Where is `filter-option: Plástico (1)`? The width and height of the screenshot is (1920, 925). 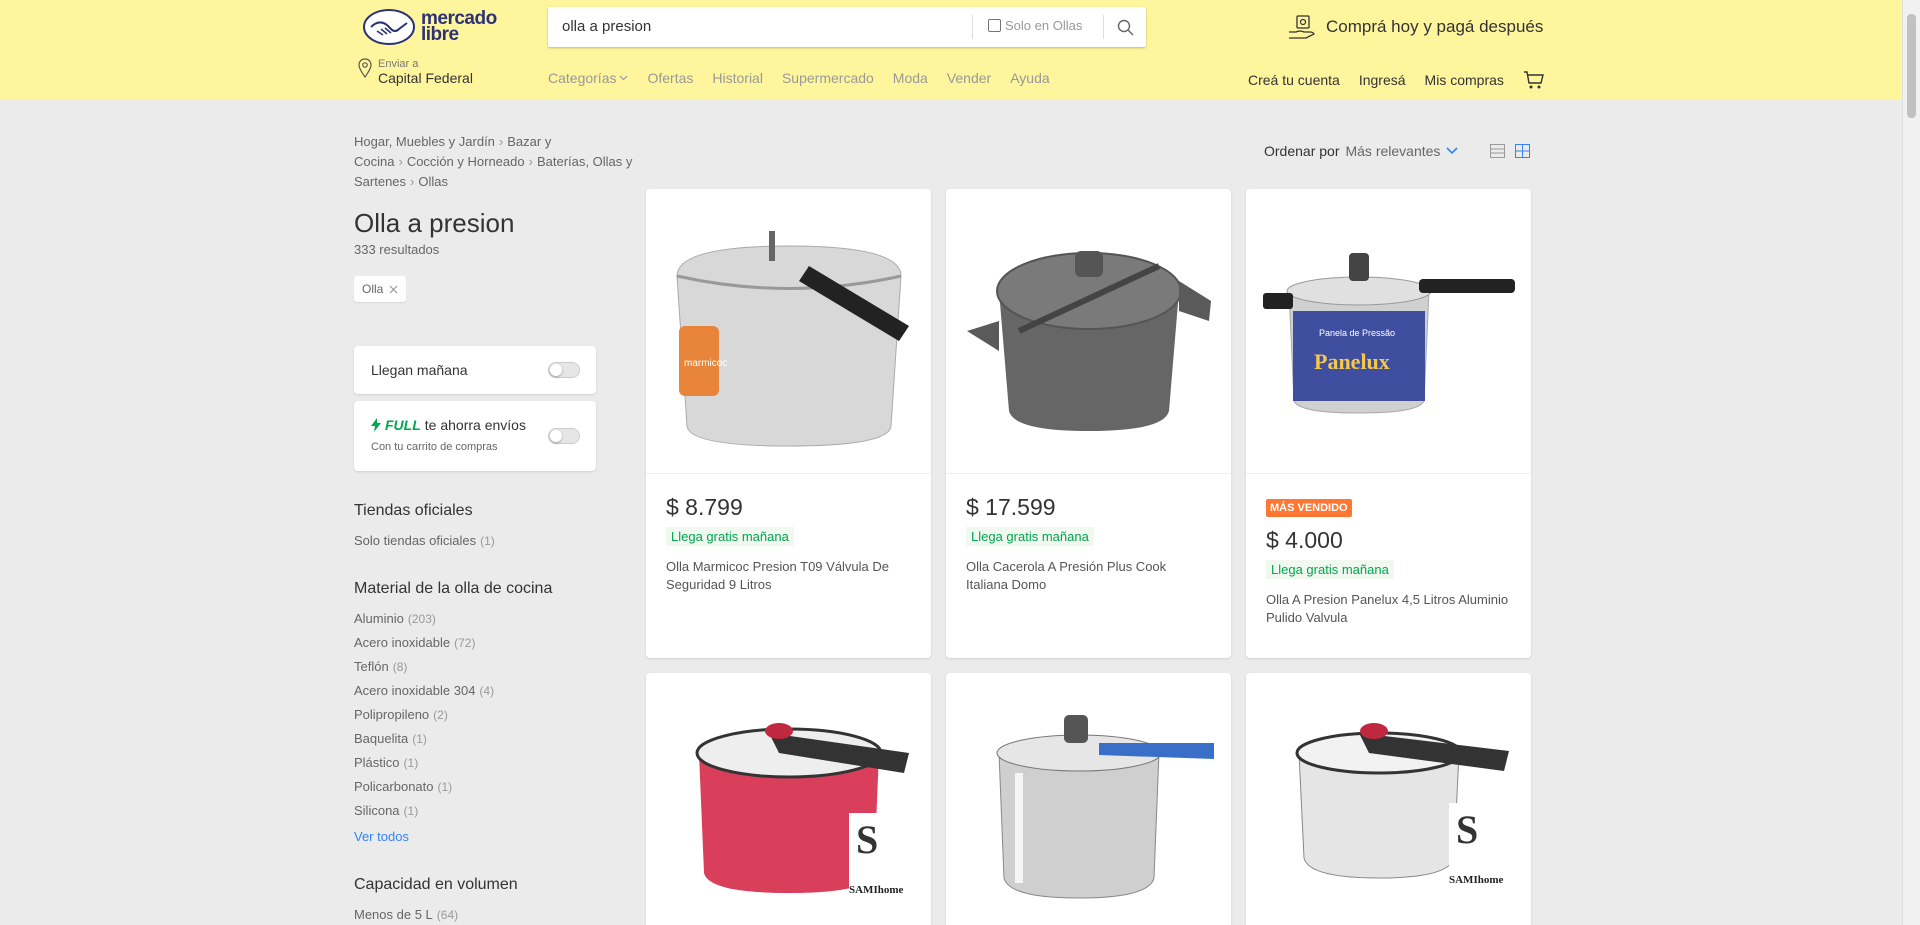
filter-option: Plástico (1) is located at coordinates (424, 763).